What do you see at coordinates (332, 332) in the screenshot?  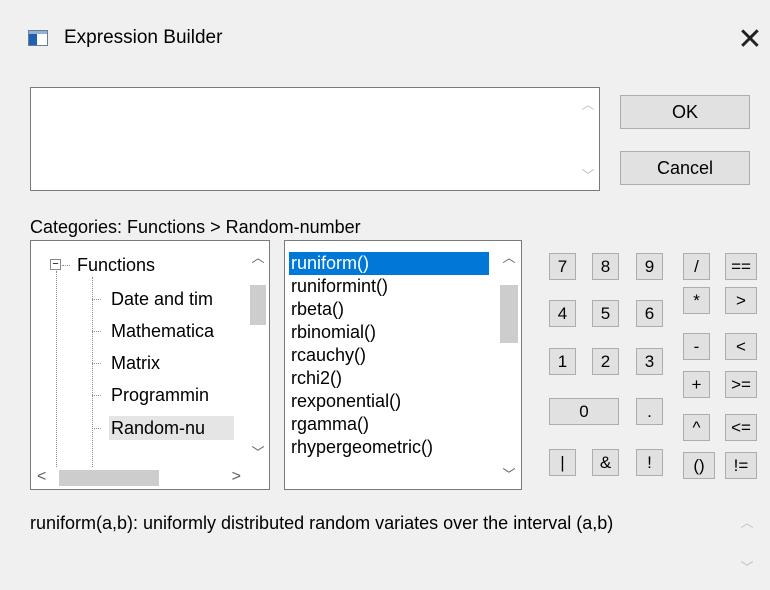 I see `list-item-rbinomial: rbinomial()` at bounding box center [332, 332].